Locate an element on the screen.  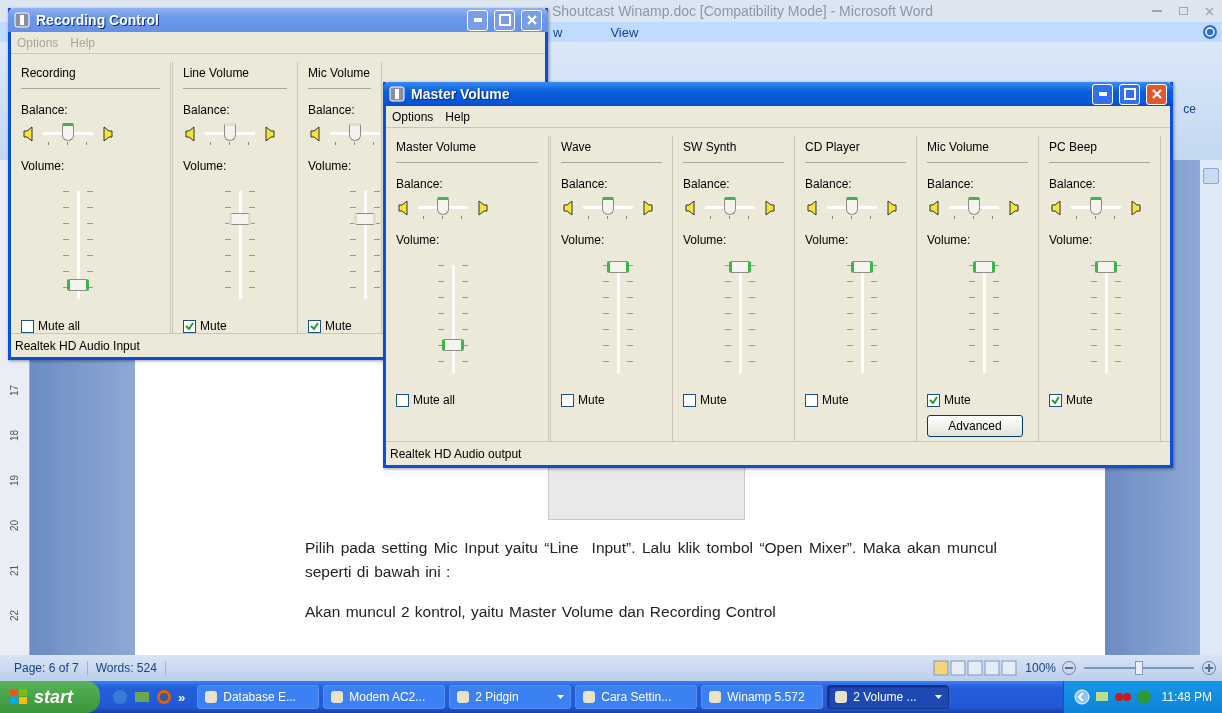
minimize-icon is located at coordinates (1102, 94).